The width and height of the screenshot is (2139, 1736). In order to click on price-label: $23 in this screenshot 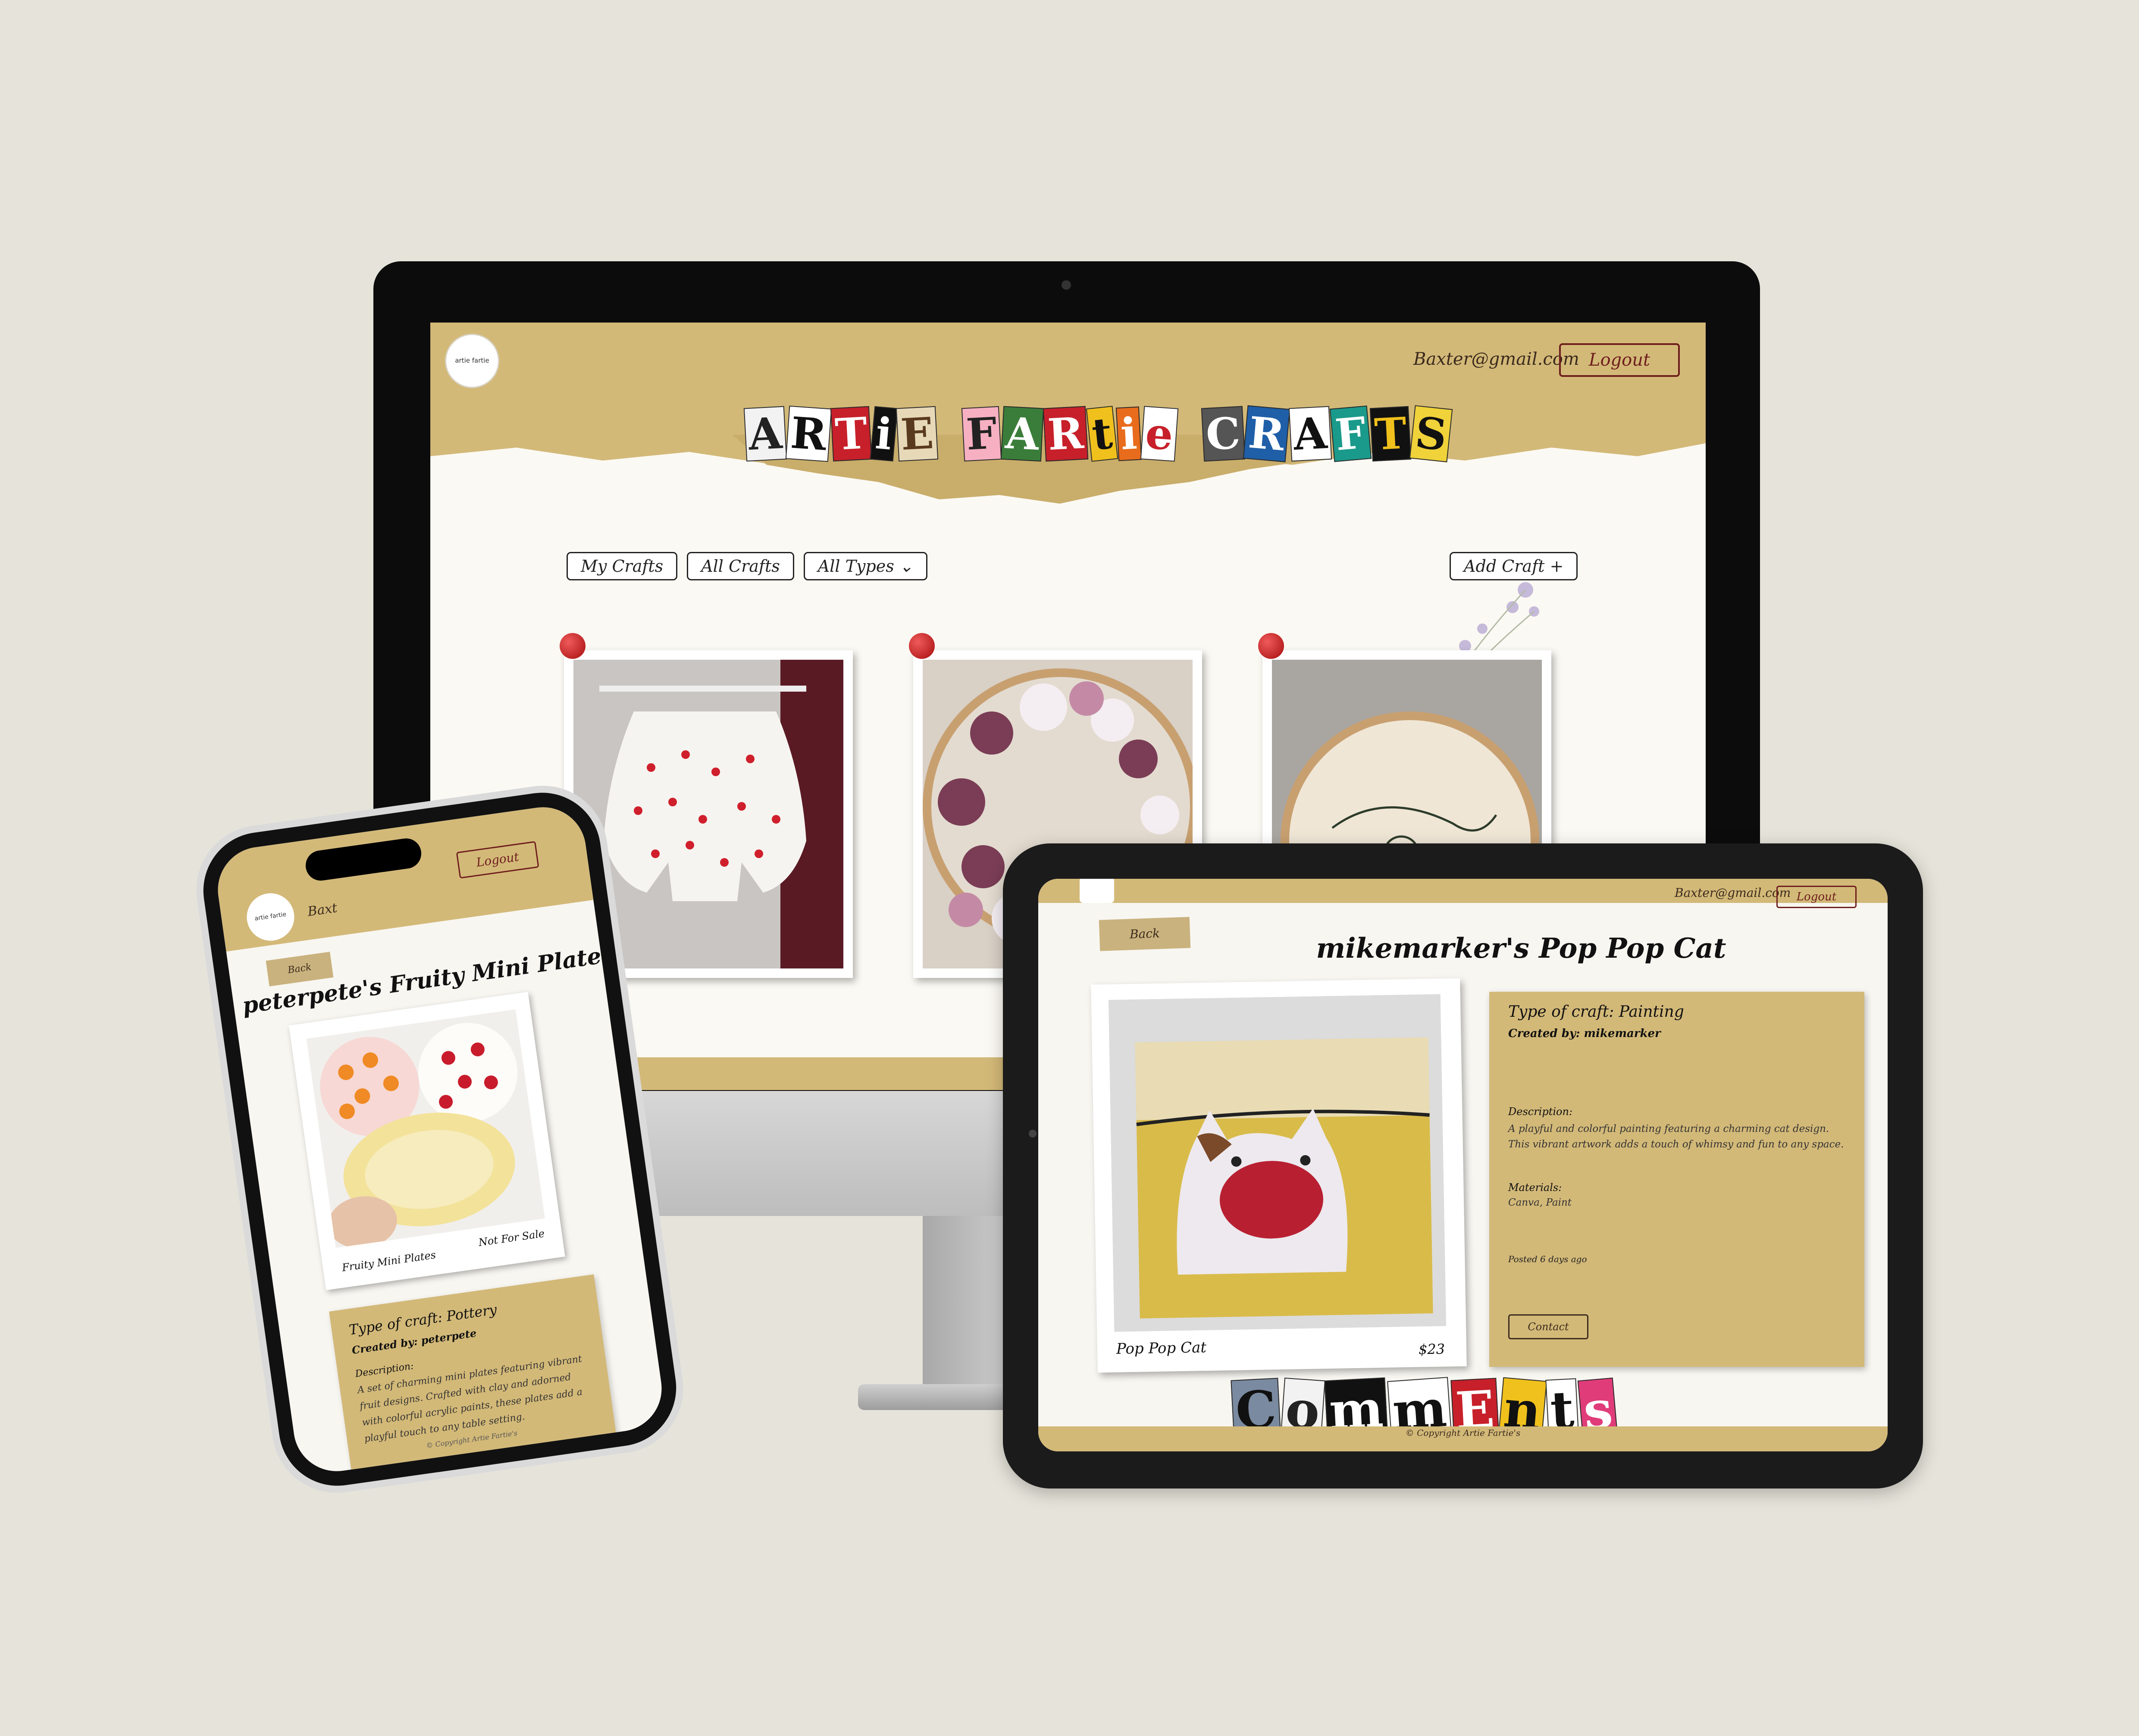, I will do `click(1431, 1349)`.